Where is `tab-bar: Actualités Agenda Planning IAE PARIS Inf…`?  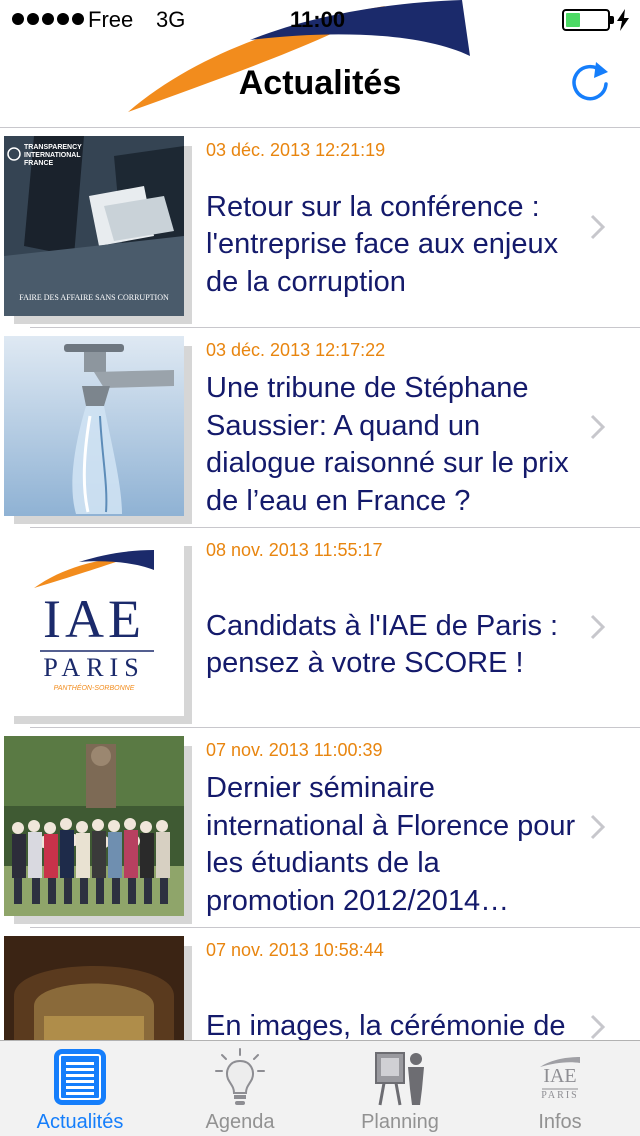 tab-bar: Actualités Agenda Planning IAE PARIS Inf… is located at coordinates (320, 1088).